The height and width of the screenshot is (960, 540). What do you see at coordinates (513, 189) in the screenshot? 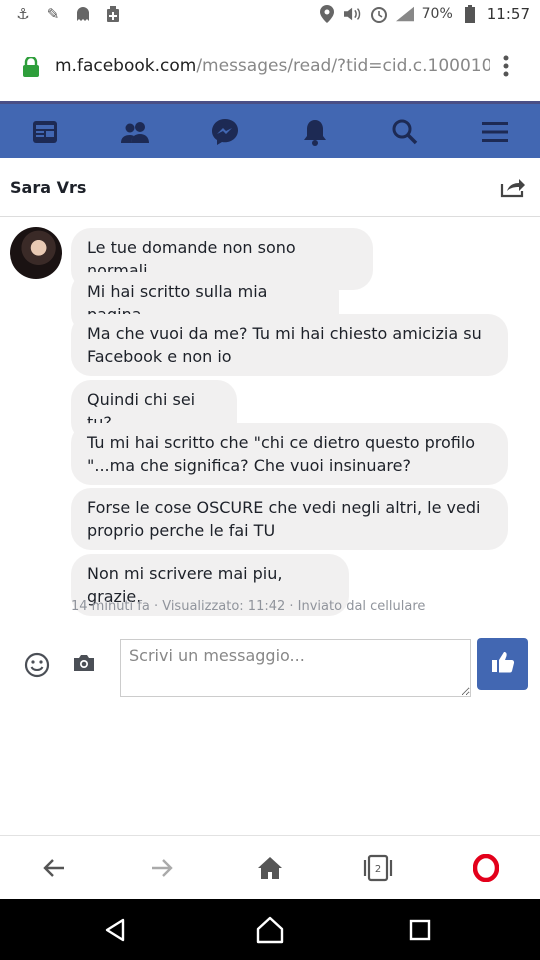
I see `share-icon` at bounding box center [513, 189].